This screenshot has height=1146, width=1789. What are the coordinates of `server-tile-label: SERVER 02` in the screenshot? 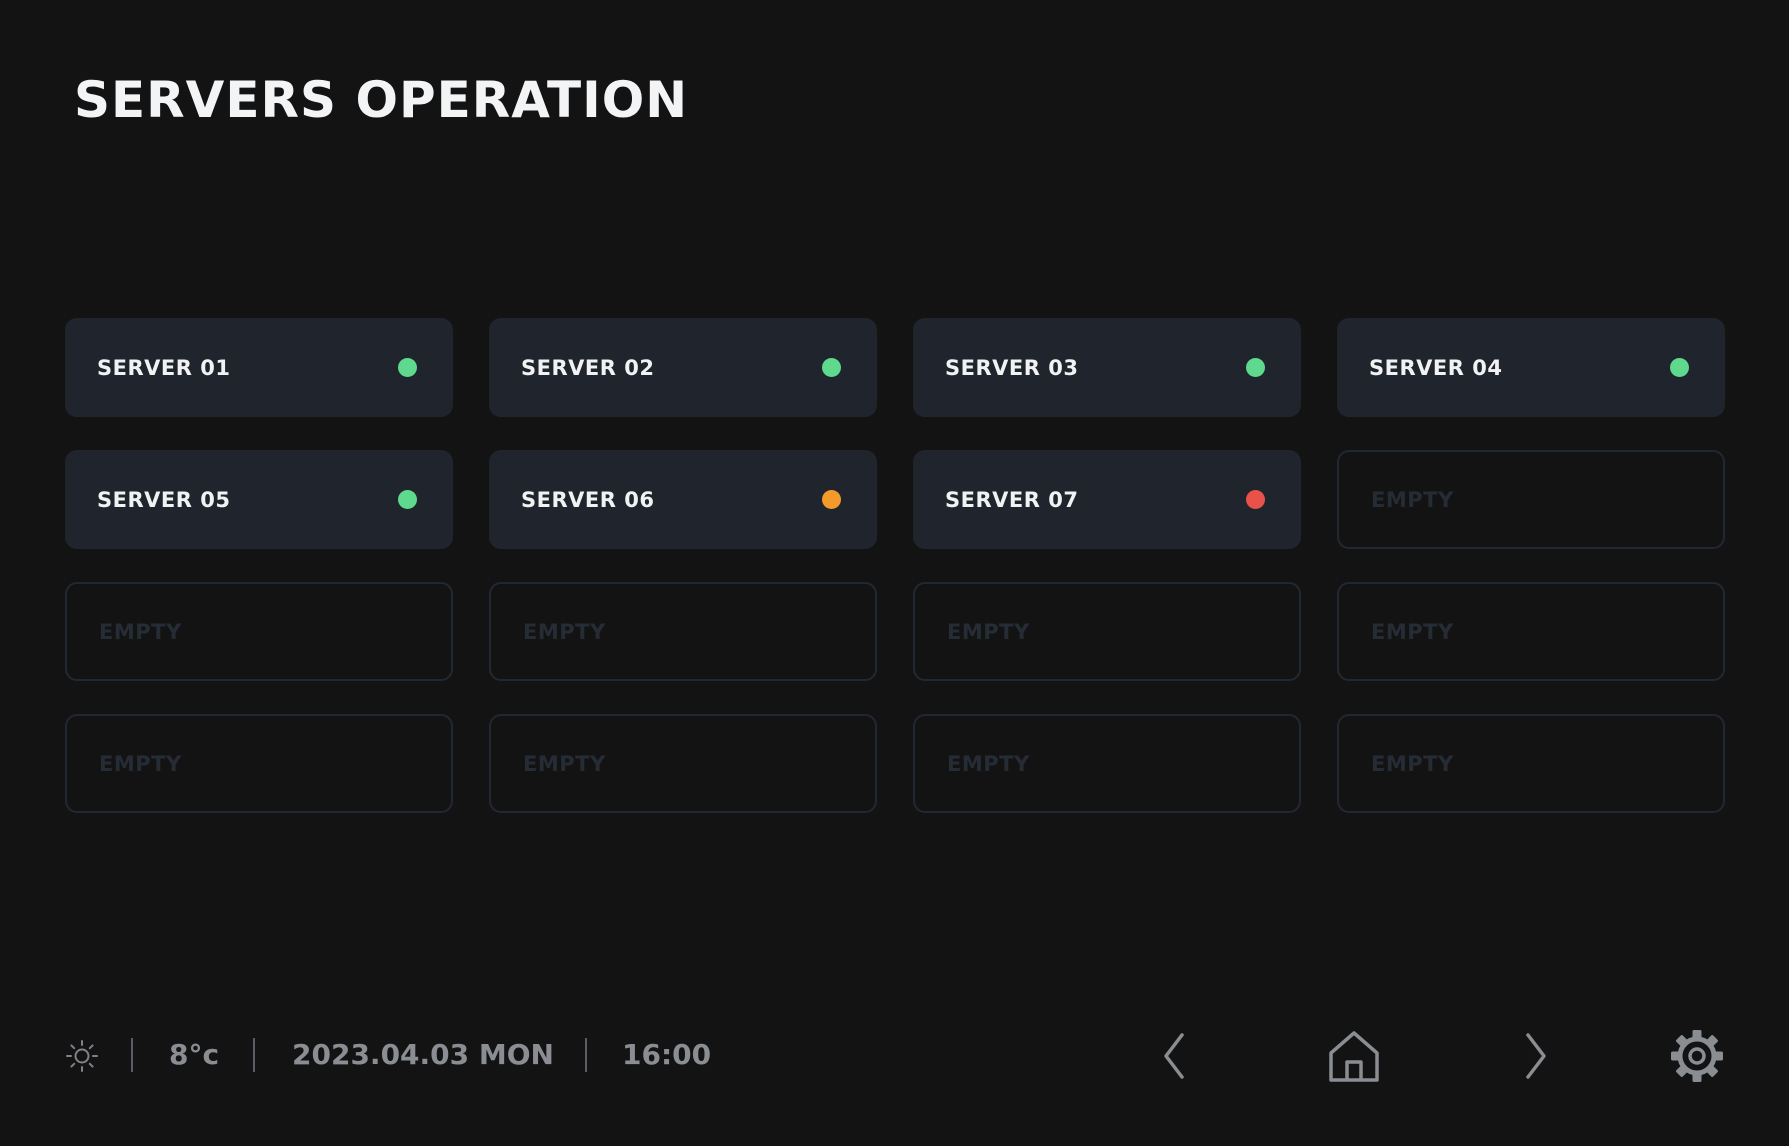 It's located at (588, 367).